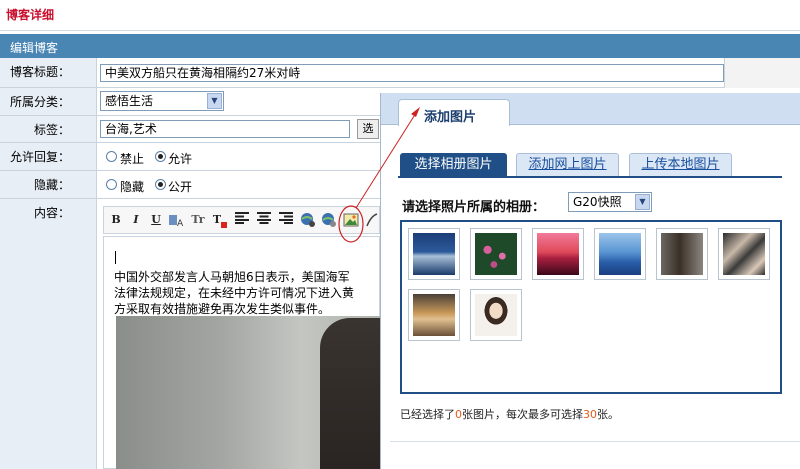 This screenshot has width=800, height=469. Describe the element at coordinates (400, 30) in the screenshot. I see `header-divider` at that location.